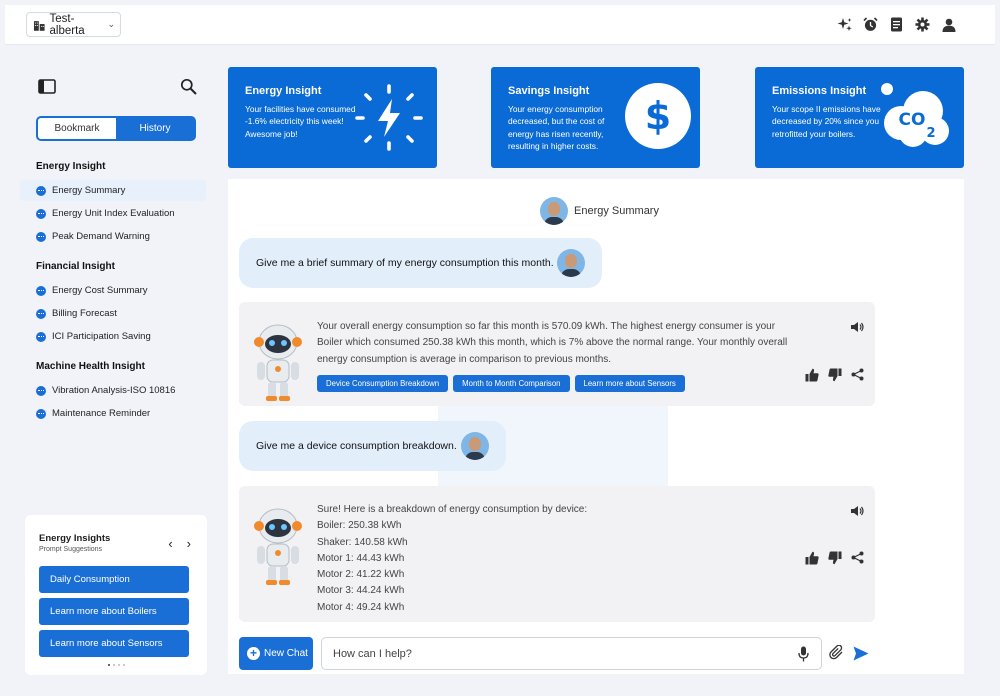 Image resolution: width=1000 pixels, height=696 pixels. What do you see at coordinates (870, 24) in the screenshot?
I see `alarm-clock-icon` at bounding box center [870, 24].